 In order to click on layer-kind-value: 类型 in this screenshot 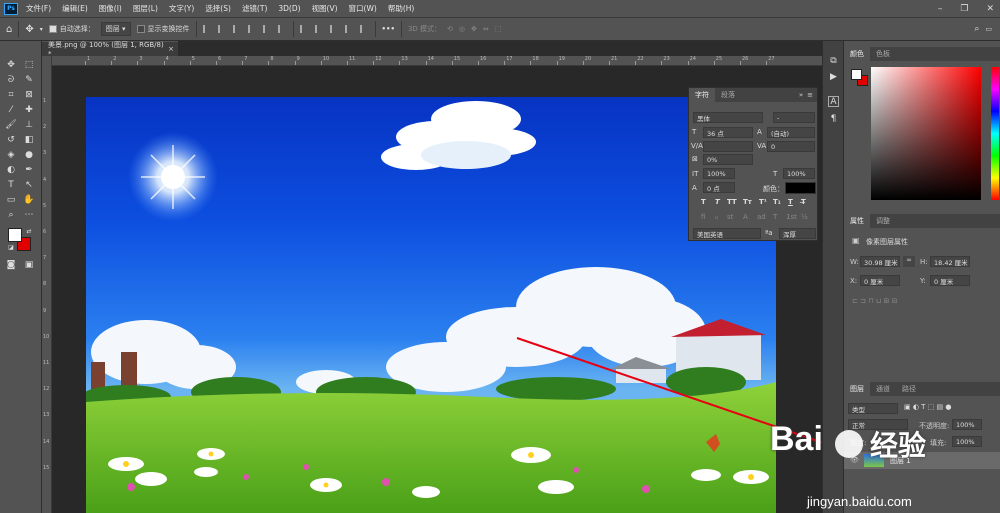, I will do `click(858, 409)`.